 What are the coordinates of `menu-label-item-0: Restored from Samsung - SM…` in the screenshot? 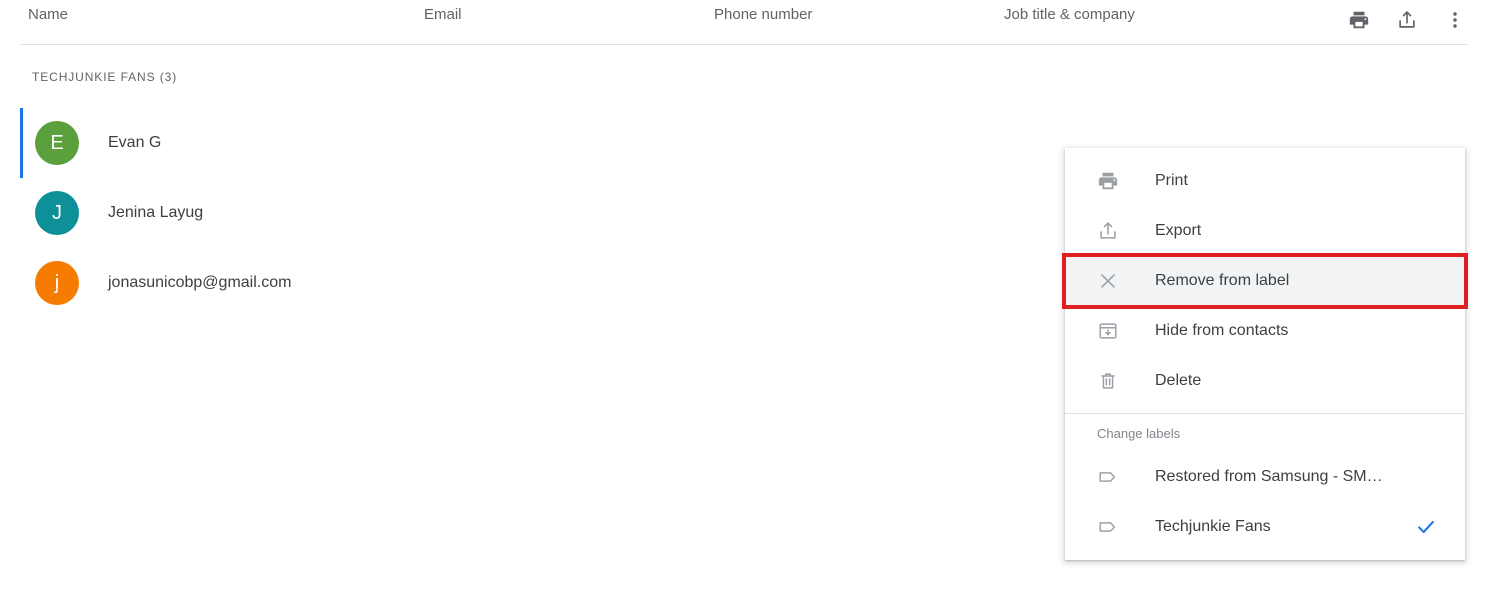 It's located at (1265, 477).